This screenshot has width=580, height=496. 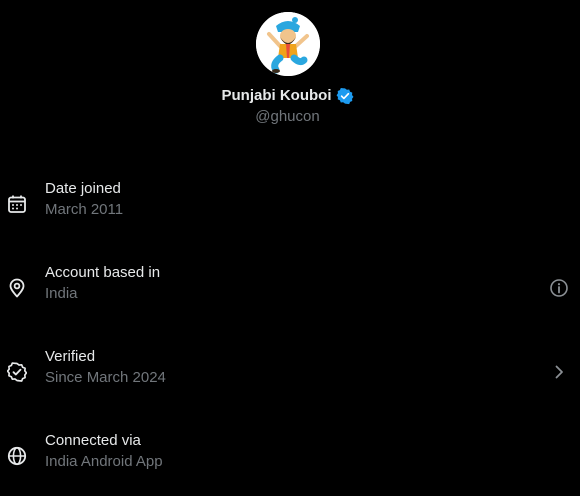 What do you see at coordinates (345, 96) in the screenshot?
I see `verified-badge-icon` at bounding box center [345, 96].